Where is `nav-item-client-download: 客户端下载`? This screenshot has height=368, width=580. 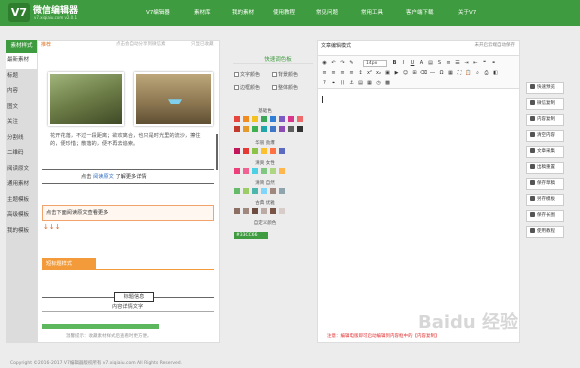
nav-item-client-download: 客户端下载 is located at coordinates (420, 13).